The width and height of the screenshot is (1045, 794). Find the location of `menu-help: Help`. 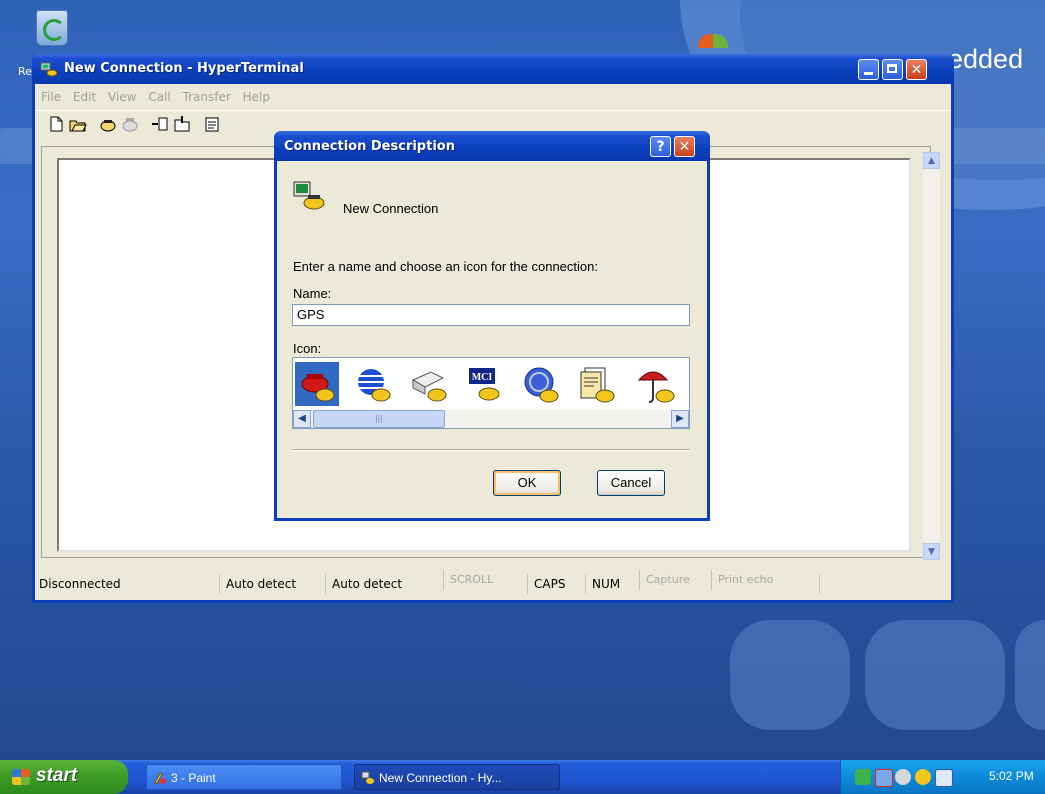

menu-help: Help is located at coordinates (256, 97).